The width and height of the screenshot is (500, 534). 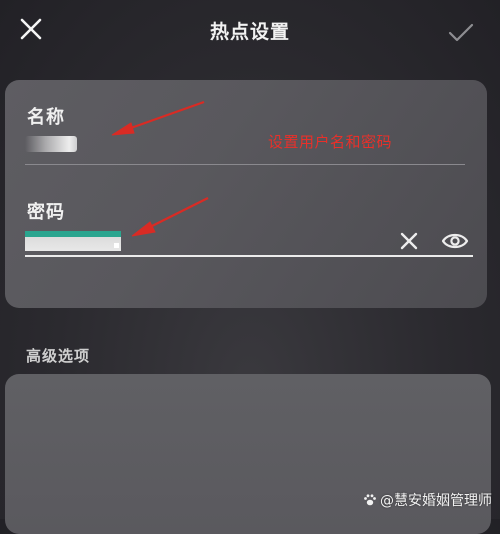 What do you see at coordinates (46, 117) in the screenshot?
I see `name-label: 名称` at bounding box center [46, 117].